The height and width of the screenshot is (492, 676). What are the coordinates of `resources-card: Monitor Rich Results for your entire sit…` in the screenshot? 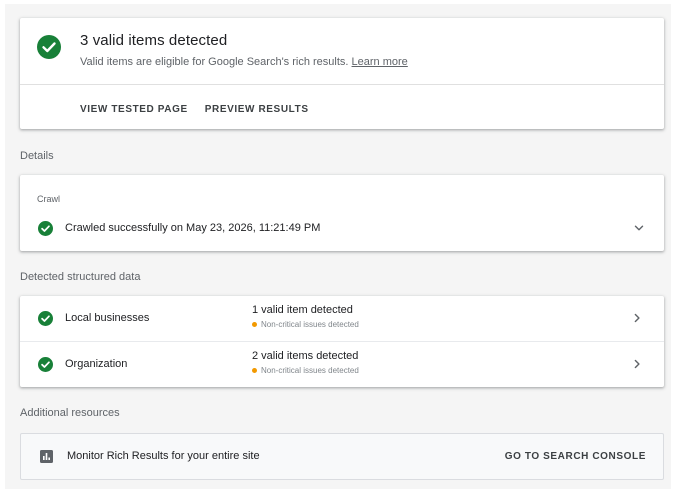 It's located at (342, 456).